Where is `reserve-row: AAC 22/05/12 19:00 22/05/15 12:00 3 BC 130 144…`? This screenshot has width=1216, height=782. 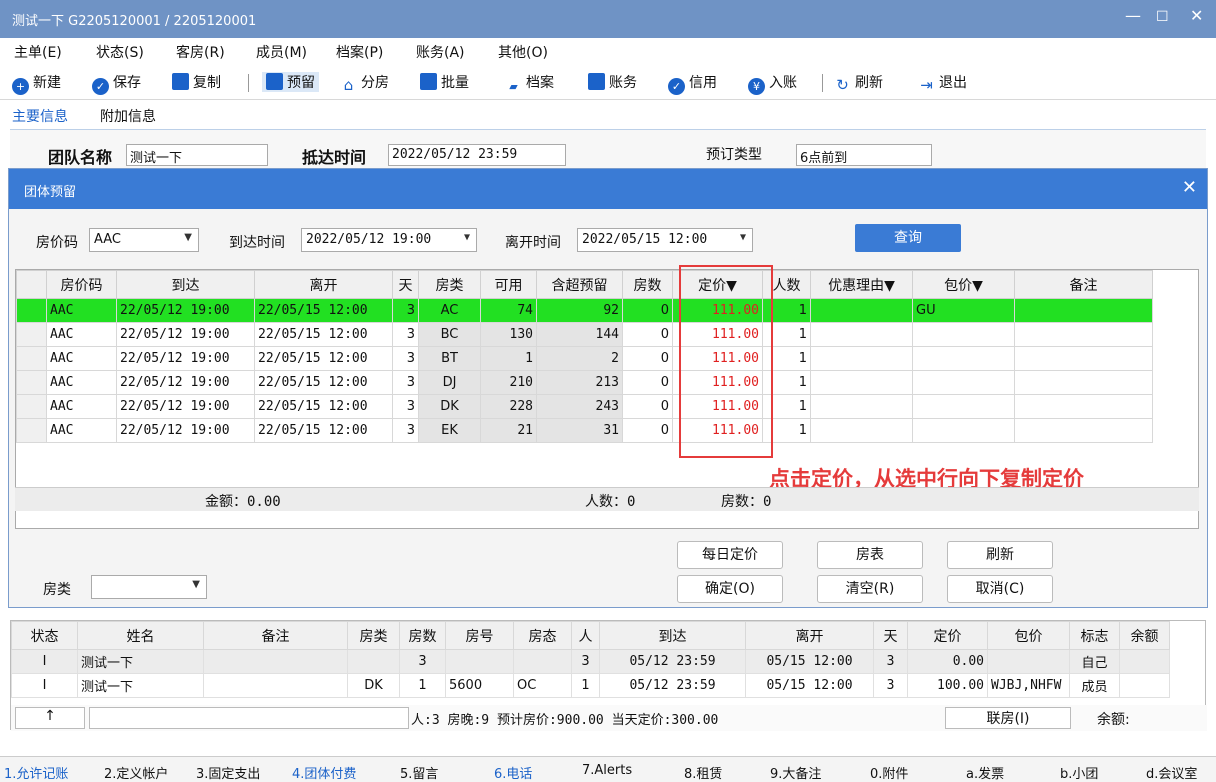 reserve-row: AAC 22/05/12 19:00 22/05/15 12:00 3 BC 130 144… is located at coordinates (584, 334).